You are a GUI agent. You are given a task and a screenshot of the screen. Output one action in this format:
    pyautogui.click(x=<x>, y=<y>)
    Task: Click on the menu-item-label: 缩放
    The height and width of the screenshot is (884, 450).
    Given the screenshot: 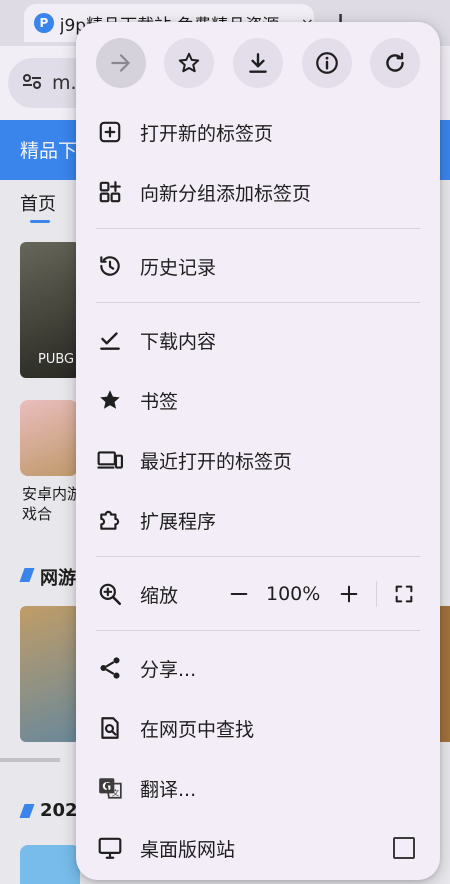 What is the action you would take?
    pyautogui.click(x=159, y=595)
    